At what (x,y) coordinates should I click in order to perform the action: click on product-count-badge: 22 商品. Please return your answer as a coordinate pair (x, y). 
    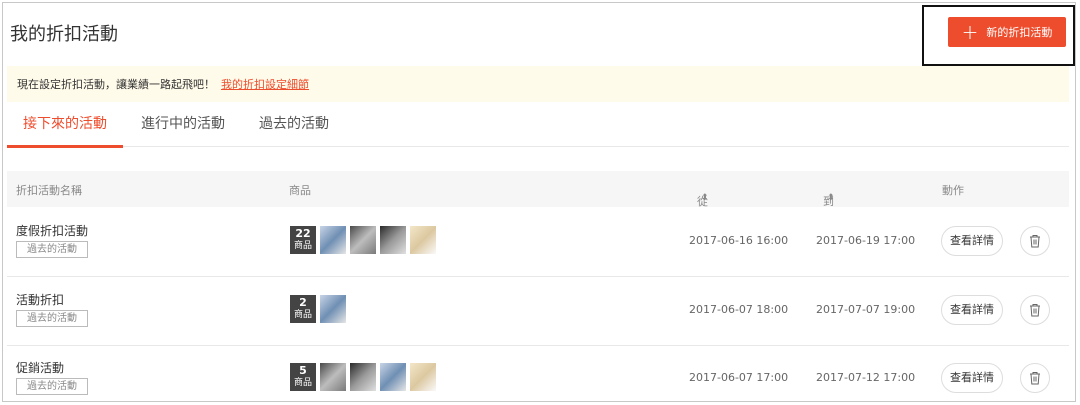
    Looking at the image, I should click on (303, 240).